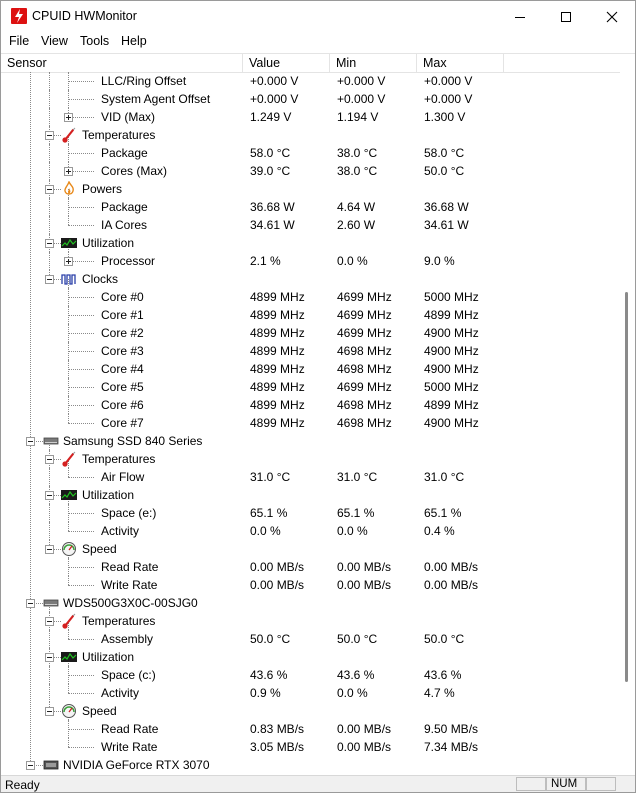 This screenshot has width=636, height=793. Describe the element at coordinates (310, 171) in the screenshot. I see `sensor-row: Cores (Max) 39.0 °C 38.0 °C 50.0 °C` at that location.